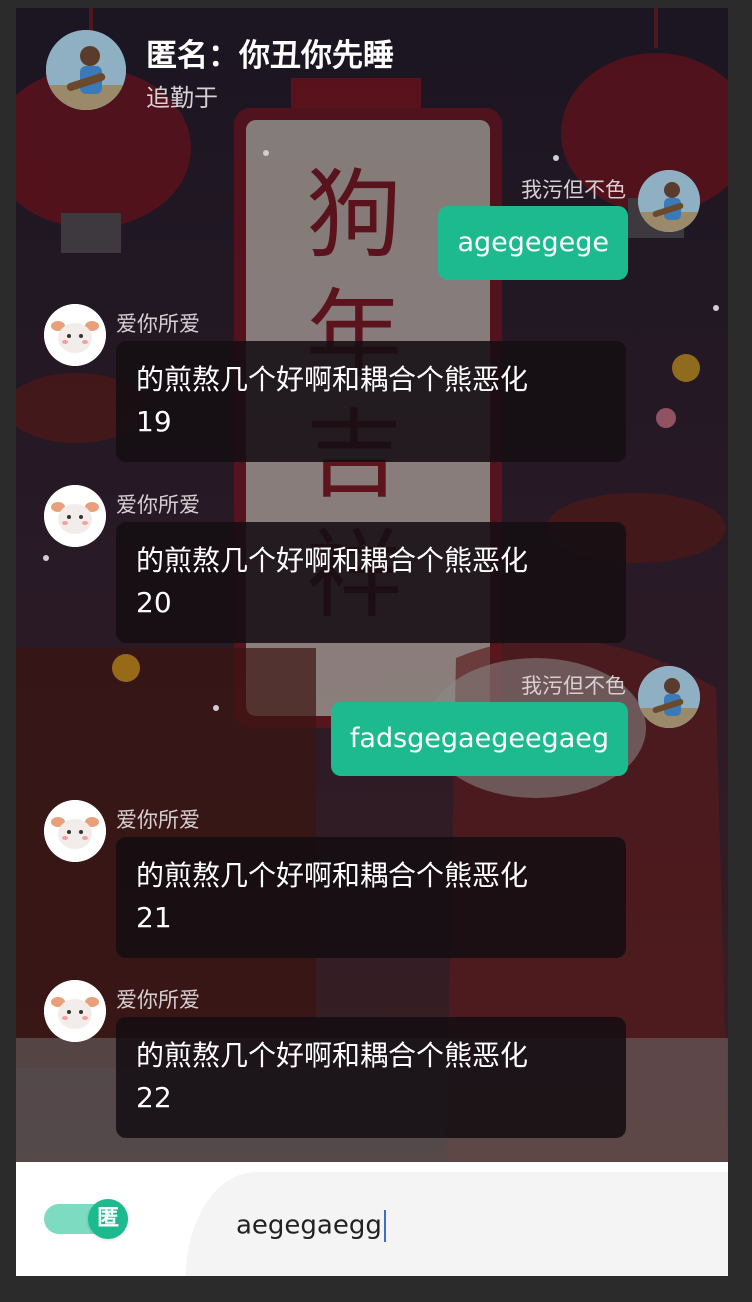 The image size is (752, 1302). What do you see at coordinates (182, 98) in the screenshot?
I see `chat-subtitle: 追勤于` at bounding box center [182, 98].